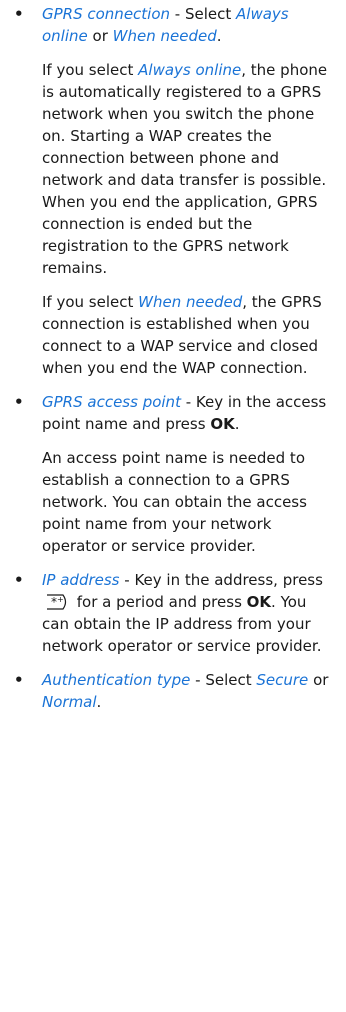 Image resolution: width=346 pixels, height=1012 pixels. What do you see at coordinates (190, 70) in the screenshot?
I see `always-online-ref: Always online` at bounding box center [190, 70].